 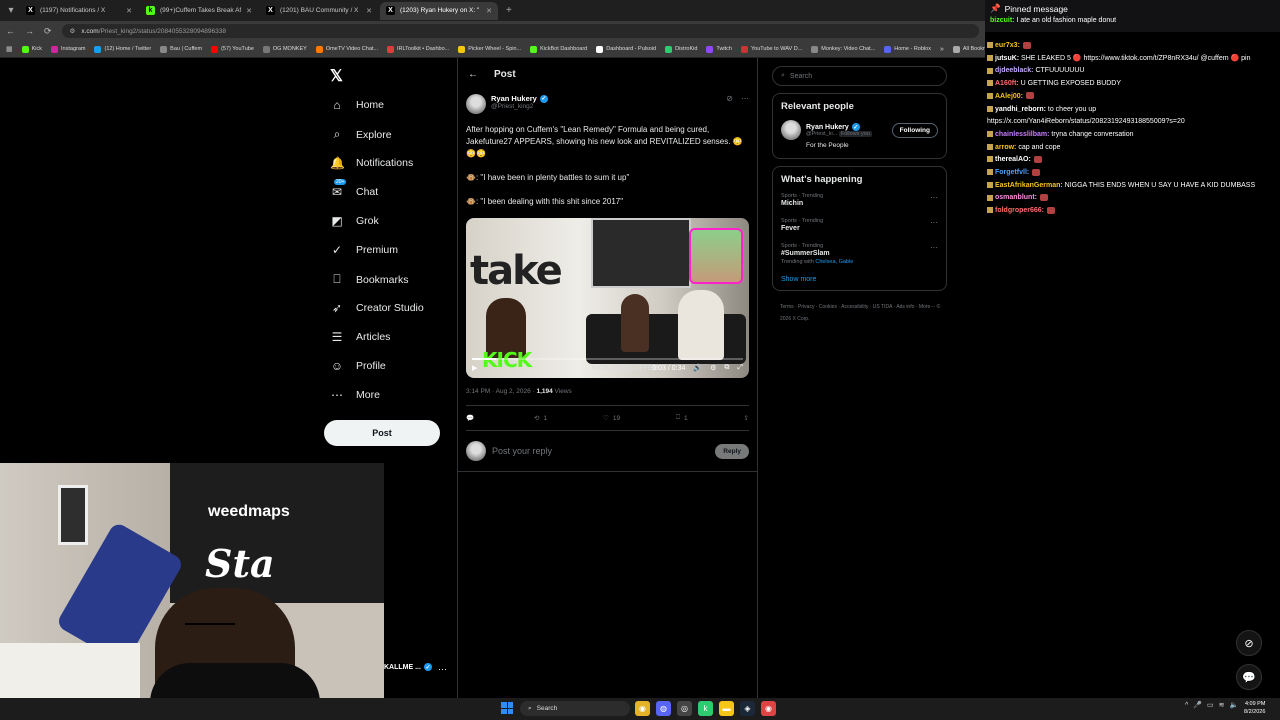 I want to click on site-info-icon: ⚙, so click(x=73, y=31).